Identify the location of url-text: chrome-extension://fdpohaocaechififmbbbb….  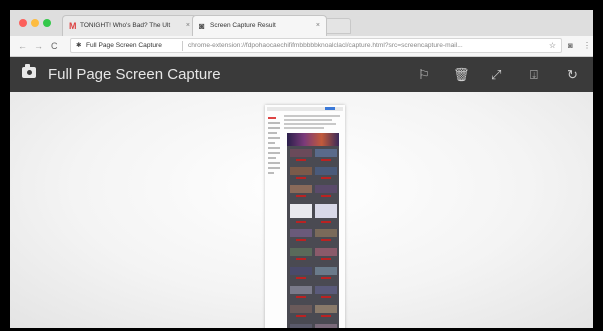
(325, 45).